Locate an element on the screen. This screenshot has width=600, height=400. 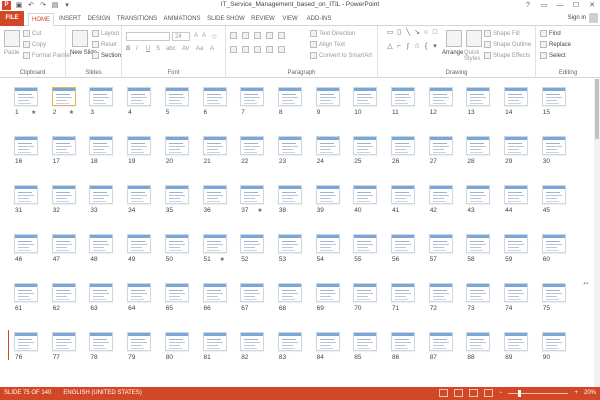
align-right-button is located at coordinates (257, 49).